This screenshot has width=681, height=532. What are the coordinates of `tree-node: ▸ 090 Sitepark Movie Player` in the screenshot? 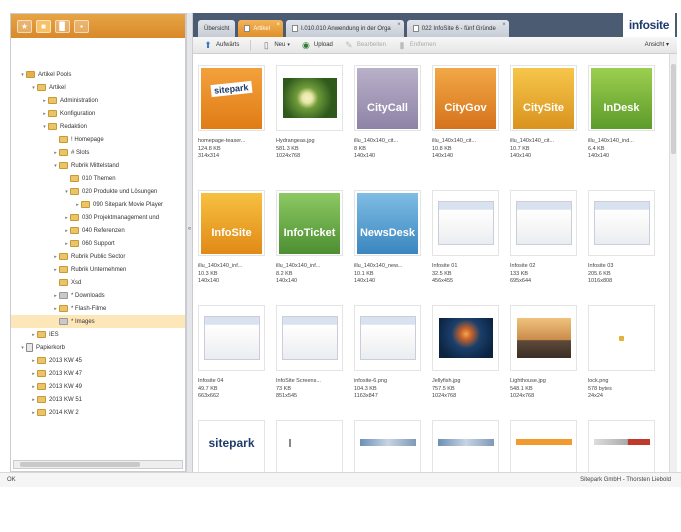 It's located at (98, 204).